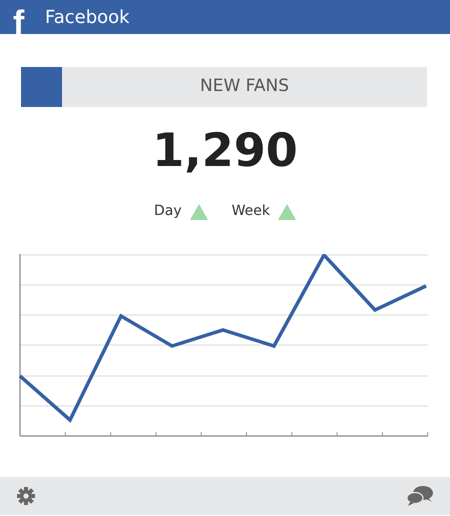  What do you see at coordinates (245, 86) in the screenshot?
I see `metric-label: NEW FANS` at bounding box center [245, 86].